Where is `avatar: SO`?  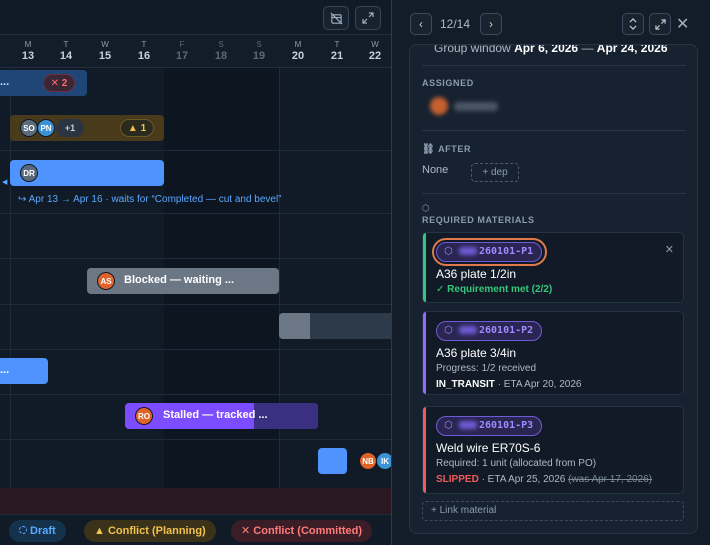
avatar: SO is located at coordinates (29, 128).